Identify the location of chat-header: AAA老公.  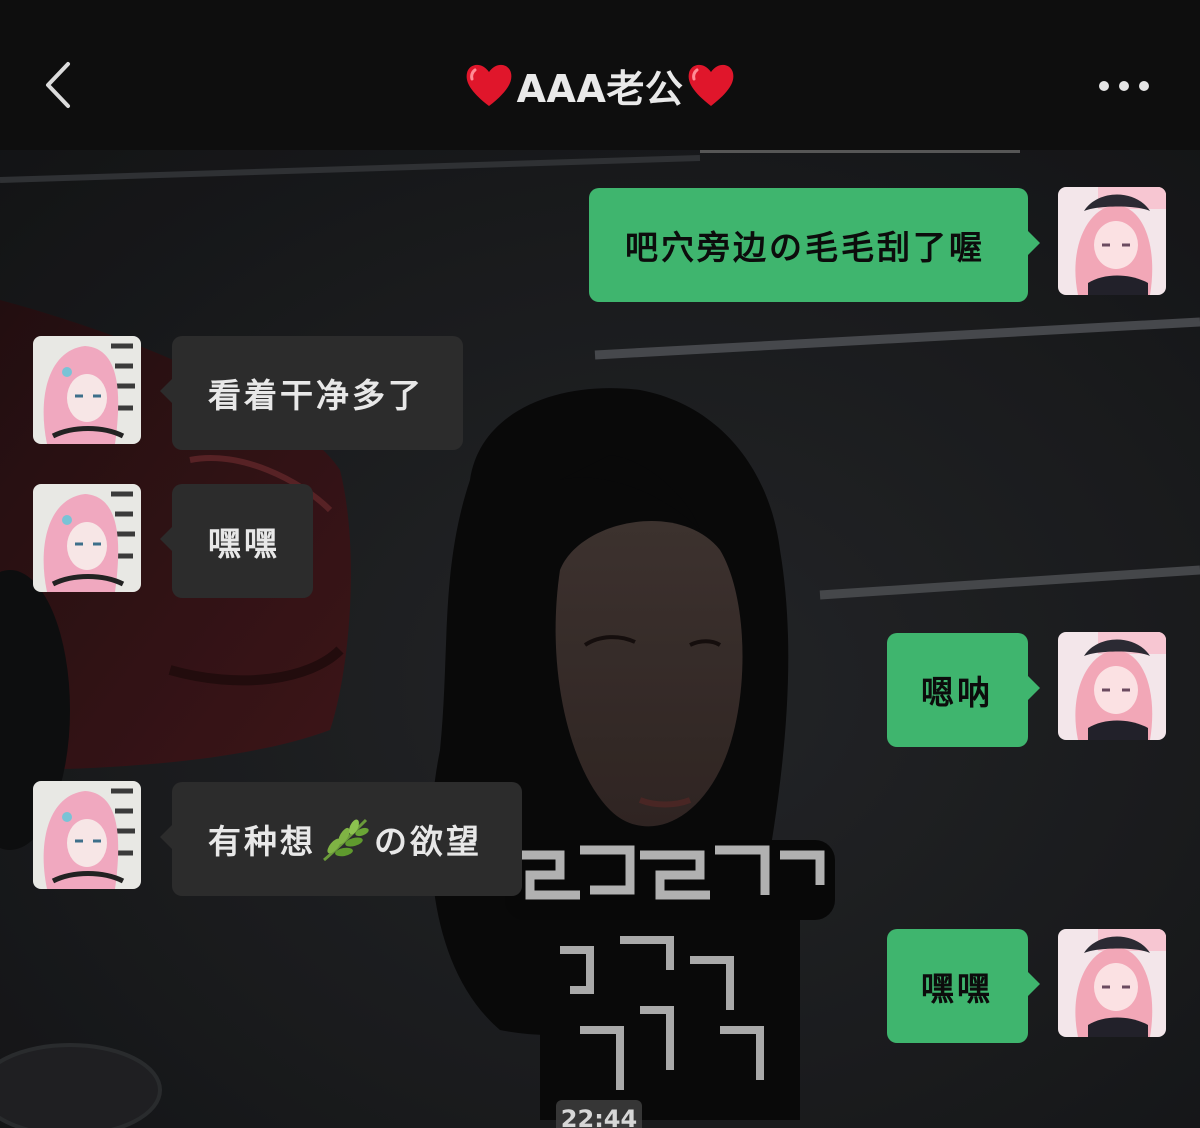
(600, 75).